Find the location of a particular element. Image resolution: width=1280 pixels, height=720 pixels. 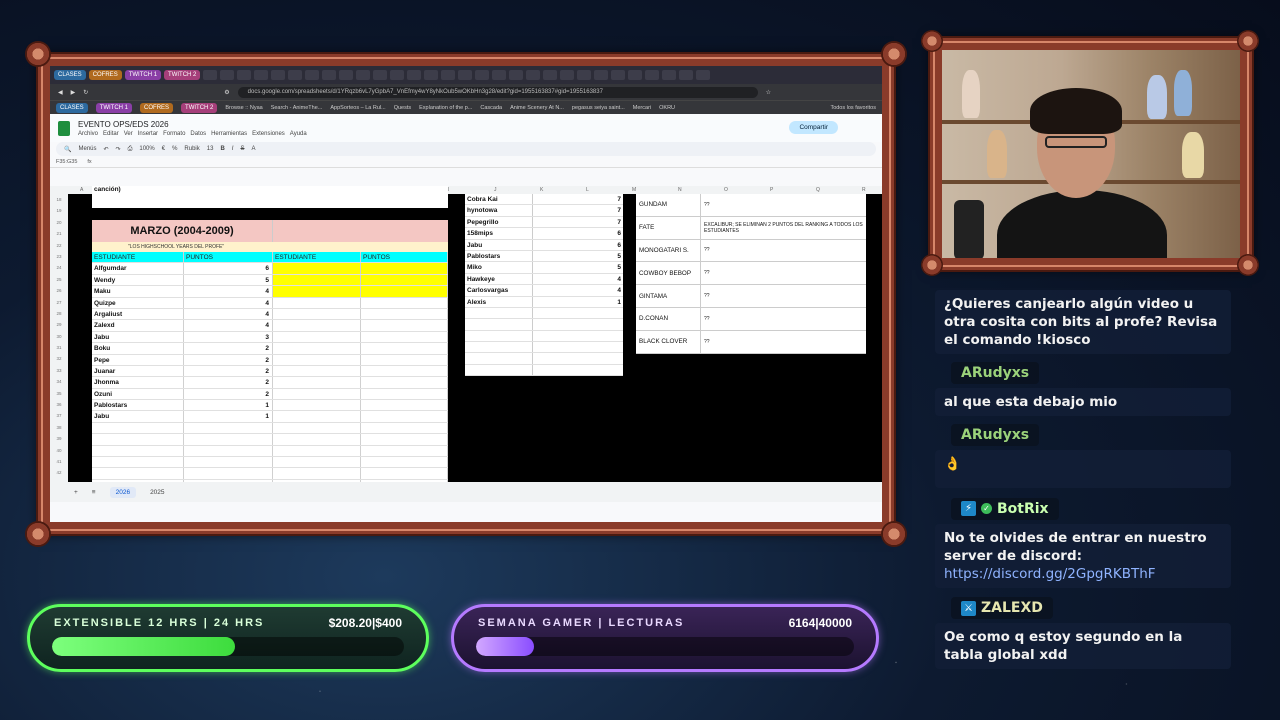

bookmark-folder: TWITCH 1 is located at coordinates (114, 107).